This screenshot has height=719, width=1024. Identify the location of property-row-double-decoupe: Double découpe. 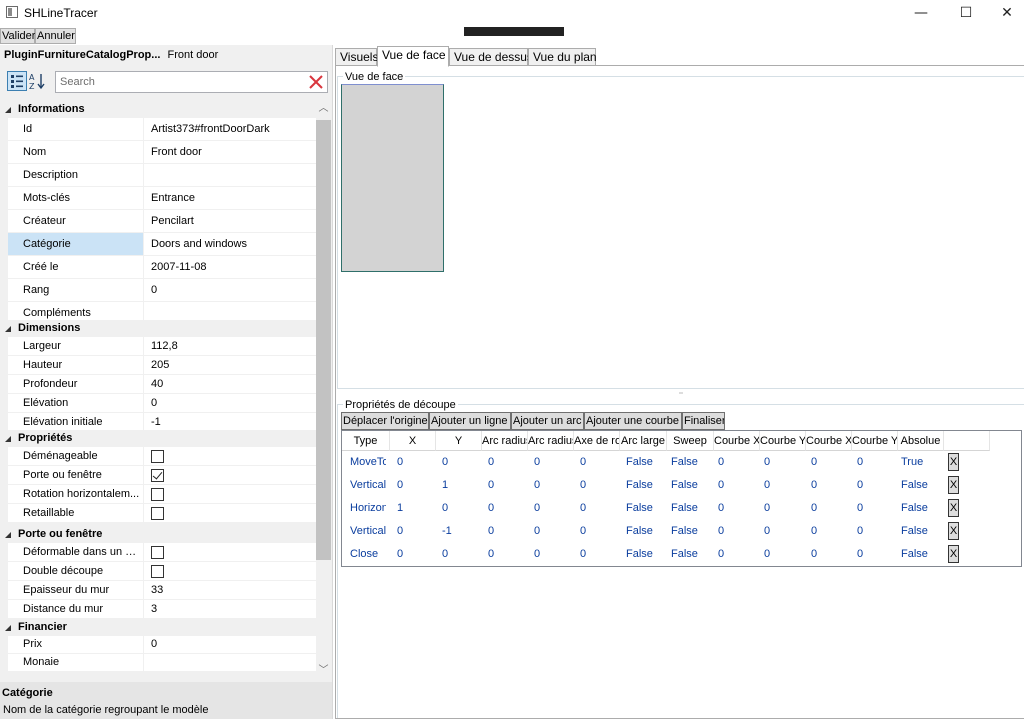
(162, 571).